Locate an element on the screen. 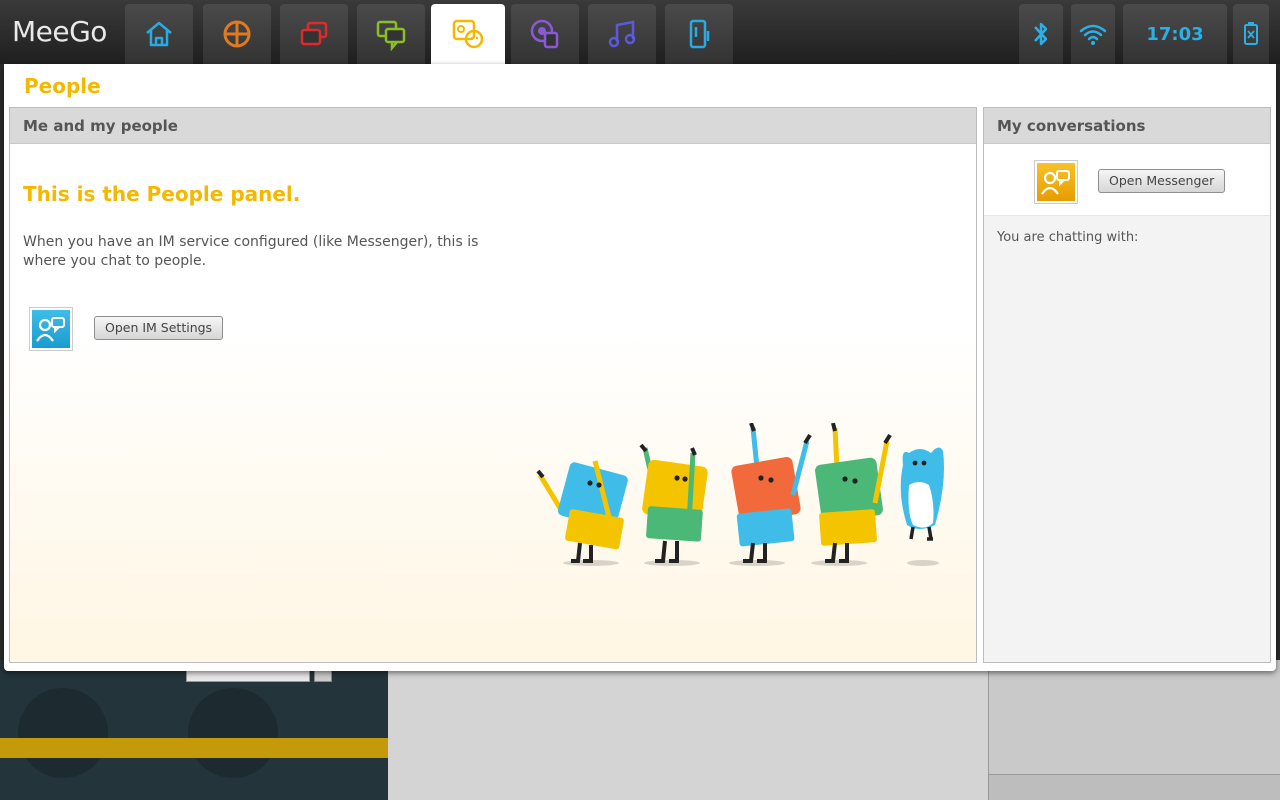 This screenshot has width=1280, height=800. home-icon is located at coordinates (159, 34).